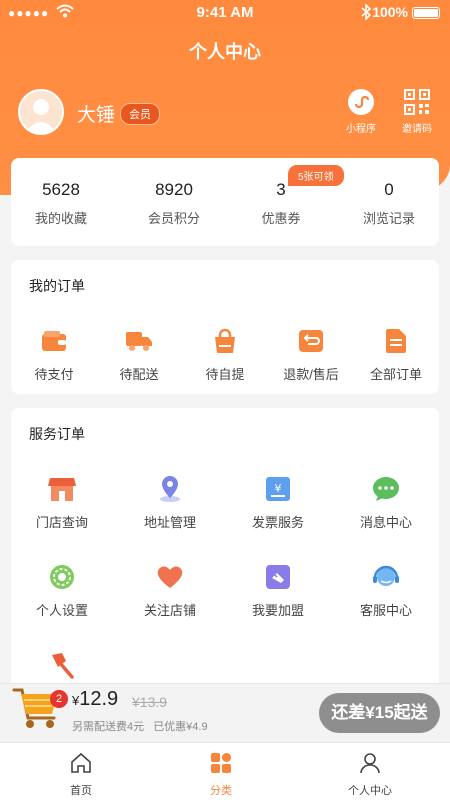 The width and height of the screenshot is (450, 800). I want to click on mini-program-label: 小程序, so click(361, 129).